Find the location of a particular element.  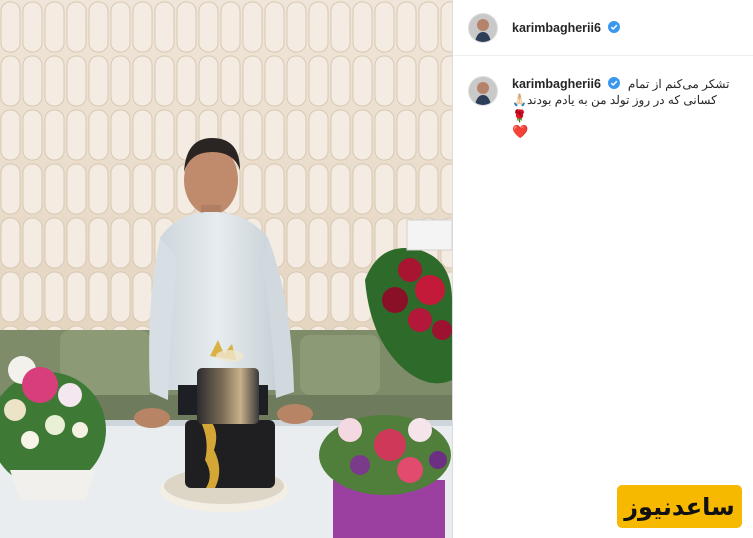

caption-line1: karimbagherii6 تشکر می‌کنم از تمام is located at coordinates (622, 84).